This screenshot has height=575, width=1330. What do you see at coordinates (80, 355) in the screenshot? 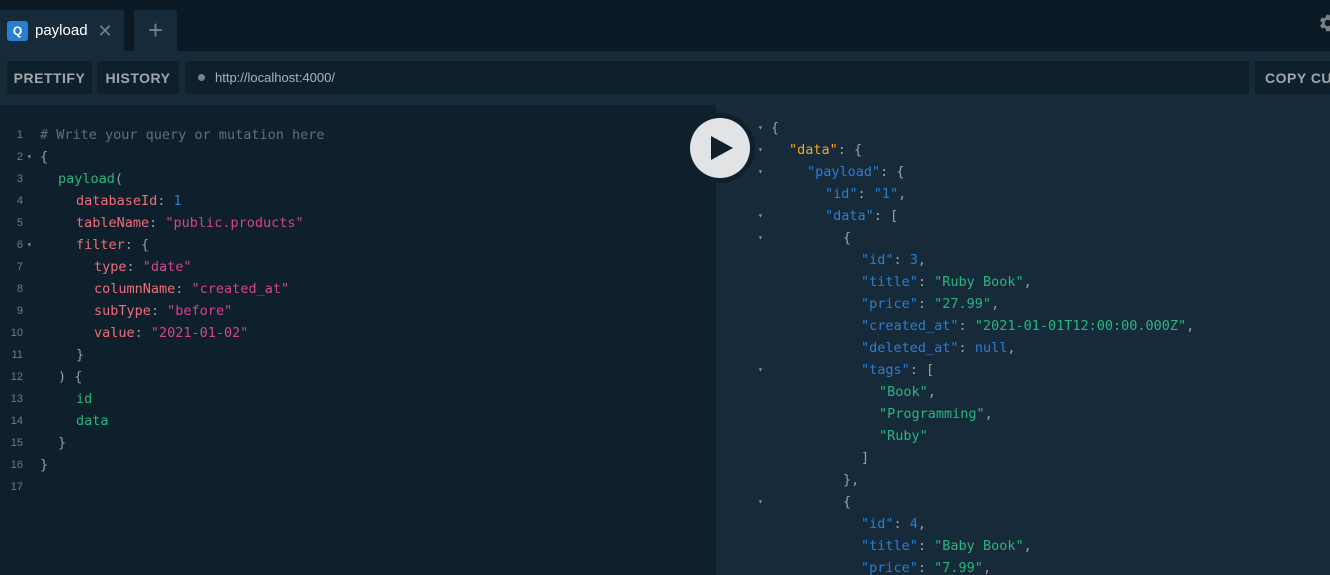
I see `code-text: }` at bounding box center [80, 355].